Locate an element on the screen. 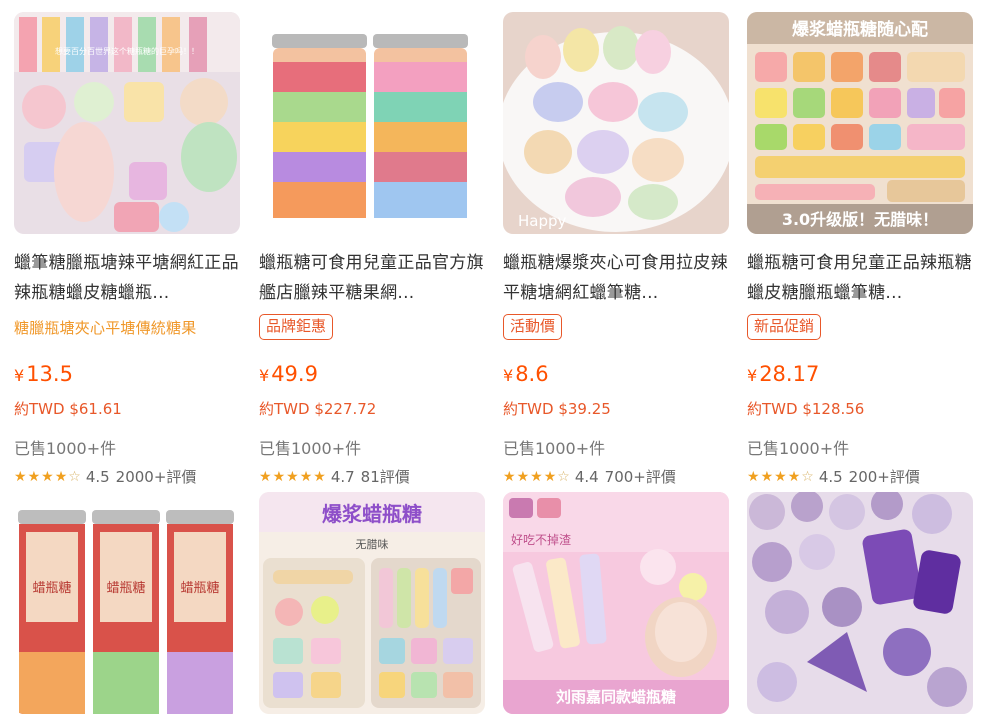  rating: ★ ★ ★ ★ ★ 4.7 81評價 is located at coordinates (334, 477).